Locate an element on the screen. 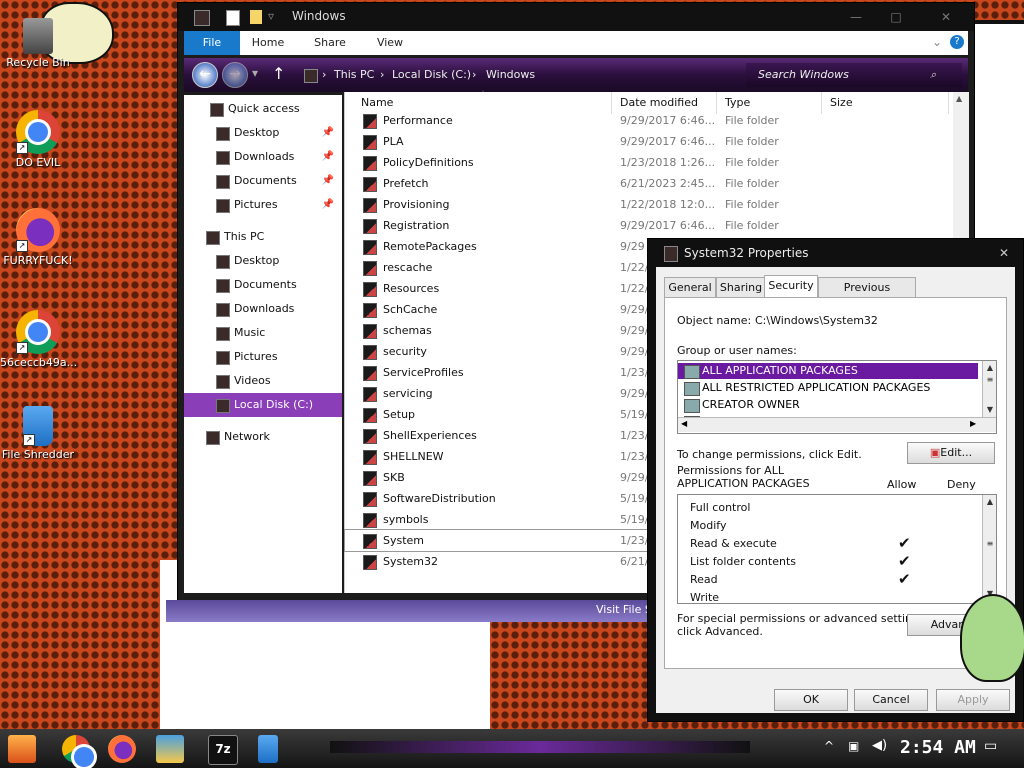  tab-view: View is located at coordinates (390, 43).